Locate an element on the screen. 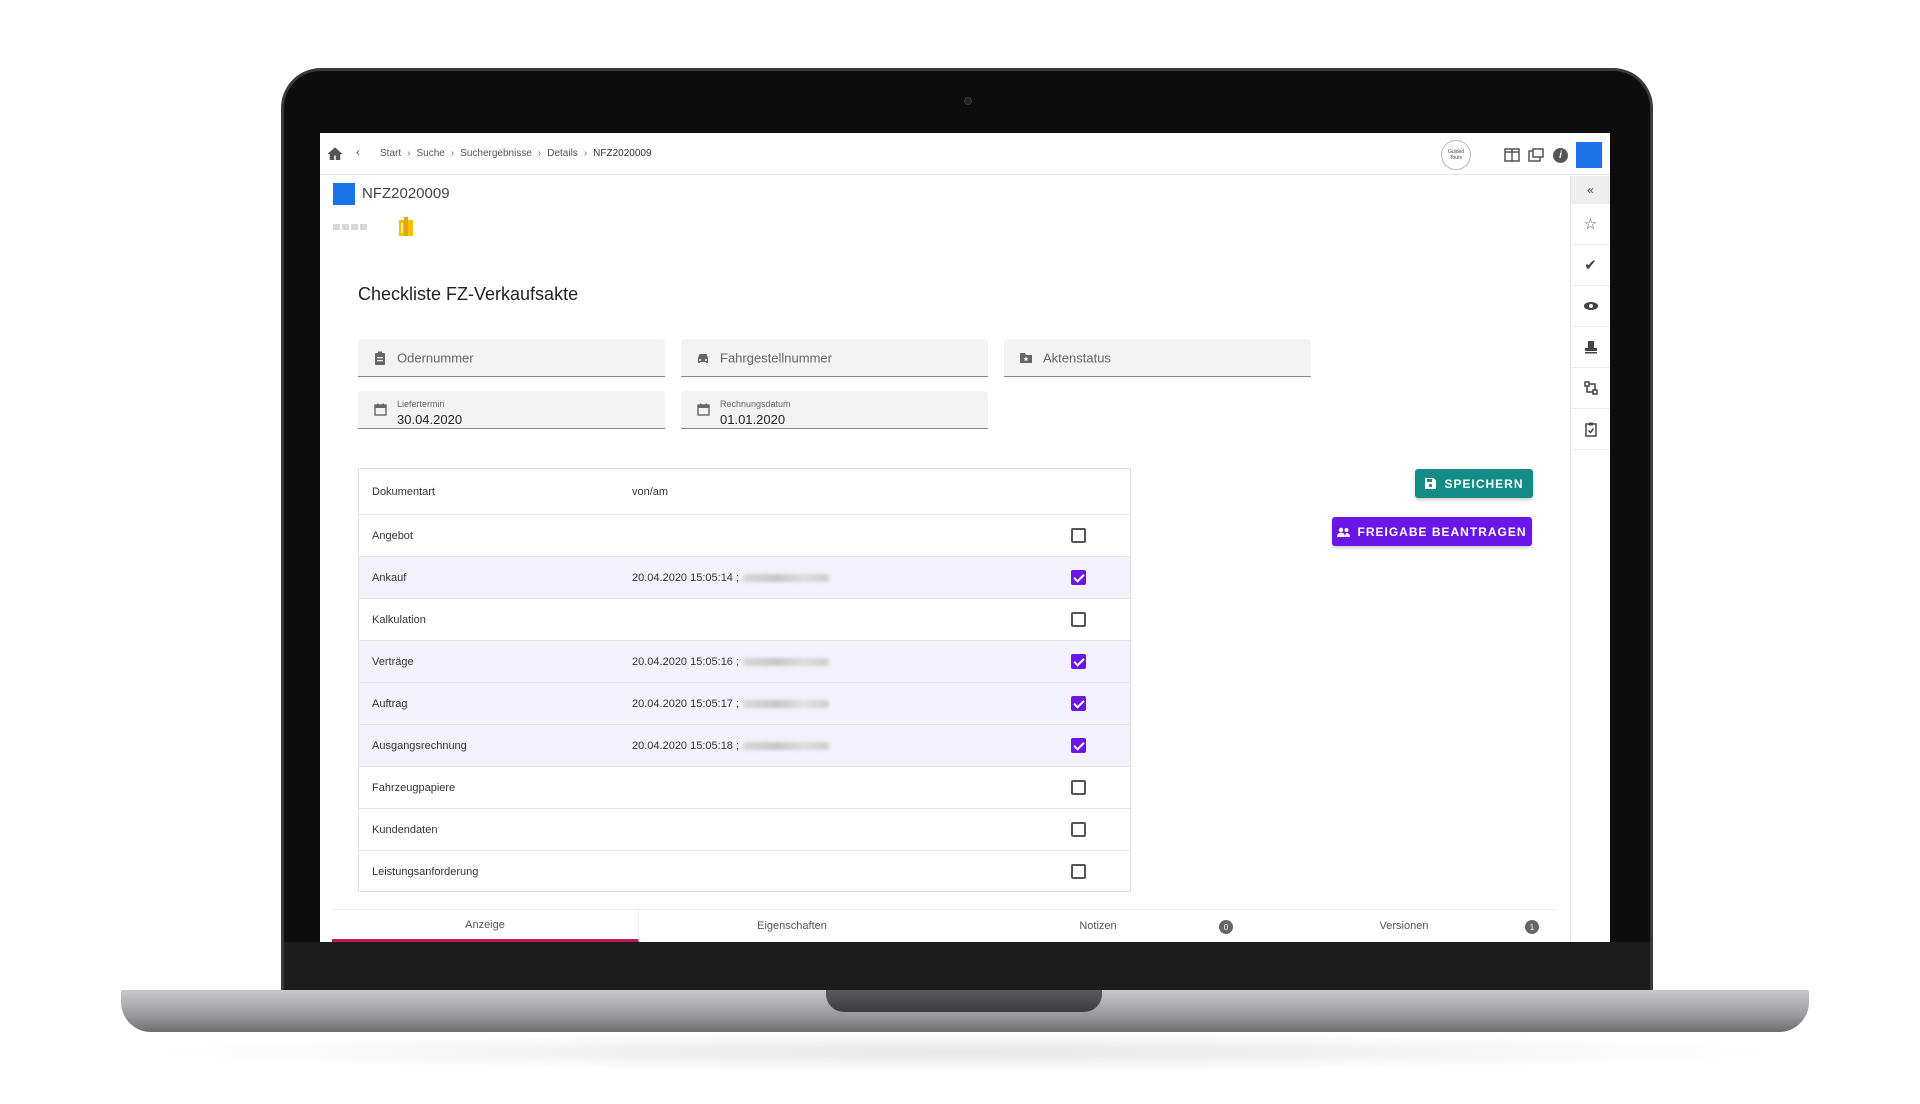 The width and height of the screenshot is (1920, 1104). webcam is located at coordinates (968, 101).